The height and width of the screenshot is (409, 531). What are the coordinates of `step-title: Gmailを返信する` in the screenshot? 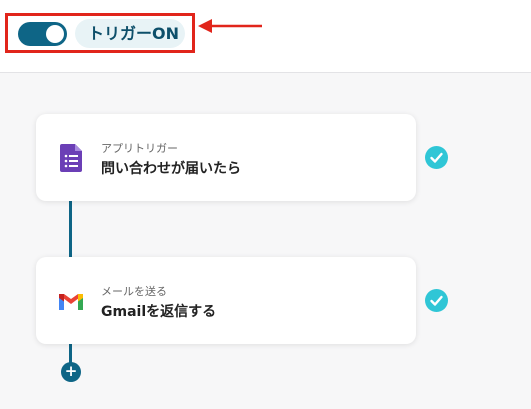 It's located at (159, 312).